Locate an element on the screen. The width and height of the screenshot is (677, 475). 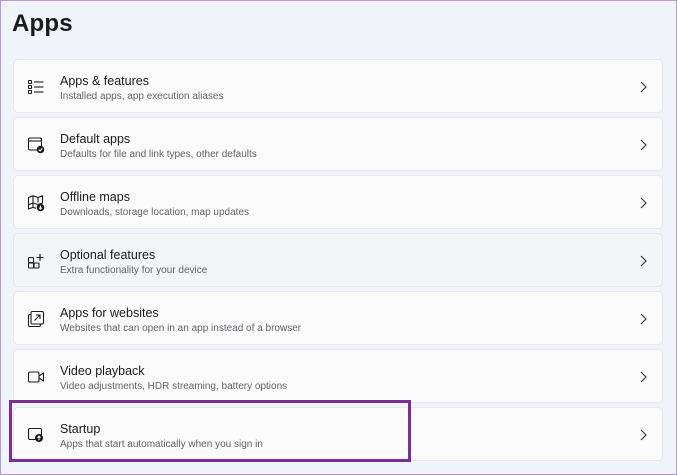
item-description: Downloads, storage location, map updates is located at coordinates (155, 212).